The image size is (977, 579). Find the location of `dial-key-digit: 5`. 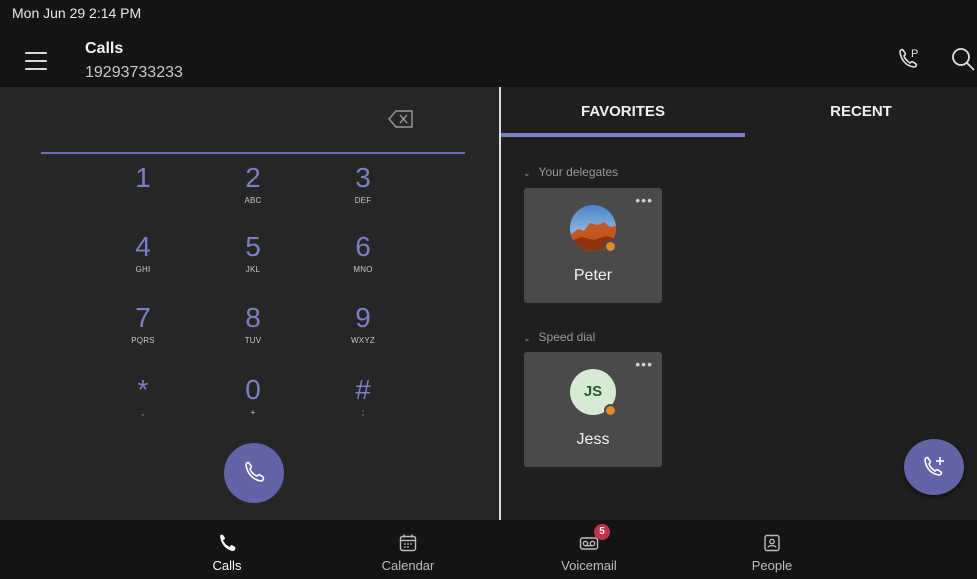

dial-key-digit: 5 is located at coordinates (253, 246).